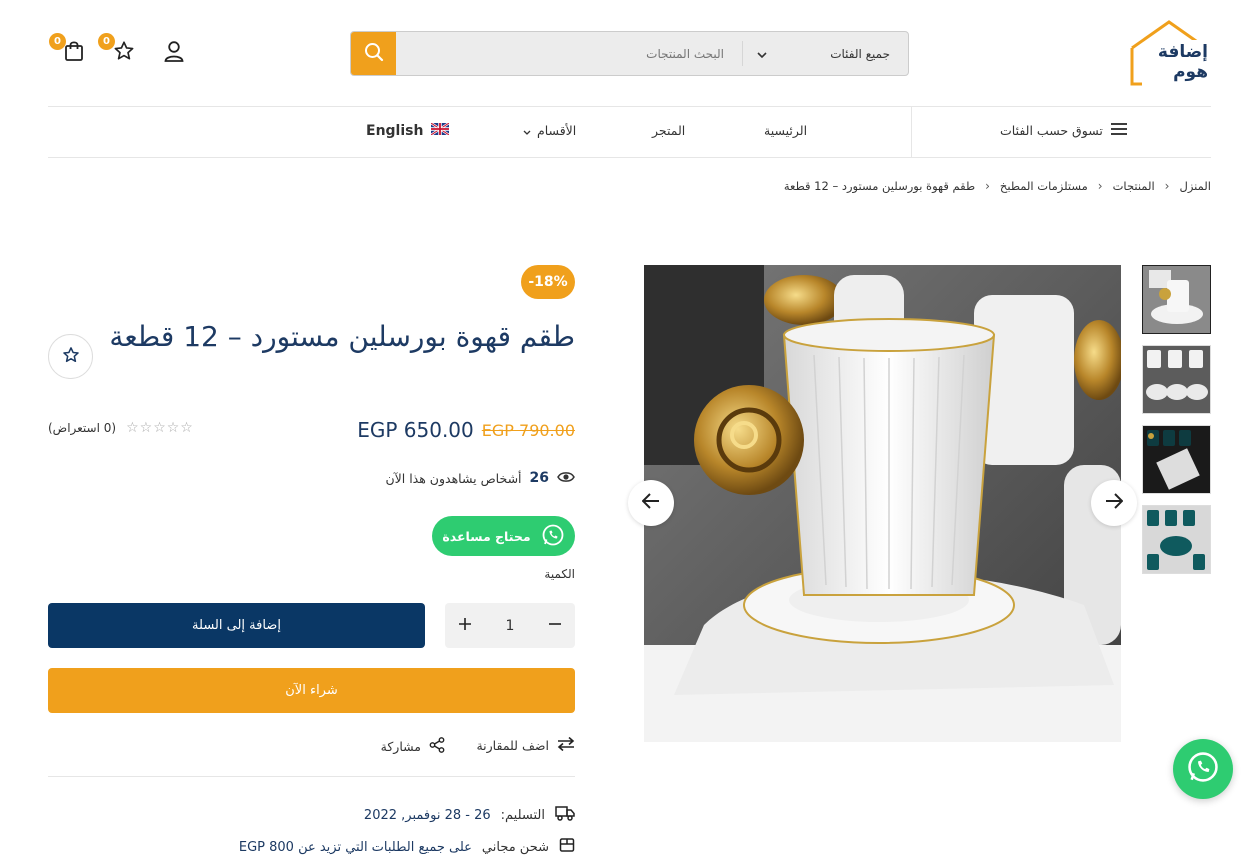  What do you see at coordinates (629, 157) in the screenshot?
I see `nav-divider-bottom` at bounding box center [629, 157].